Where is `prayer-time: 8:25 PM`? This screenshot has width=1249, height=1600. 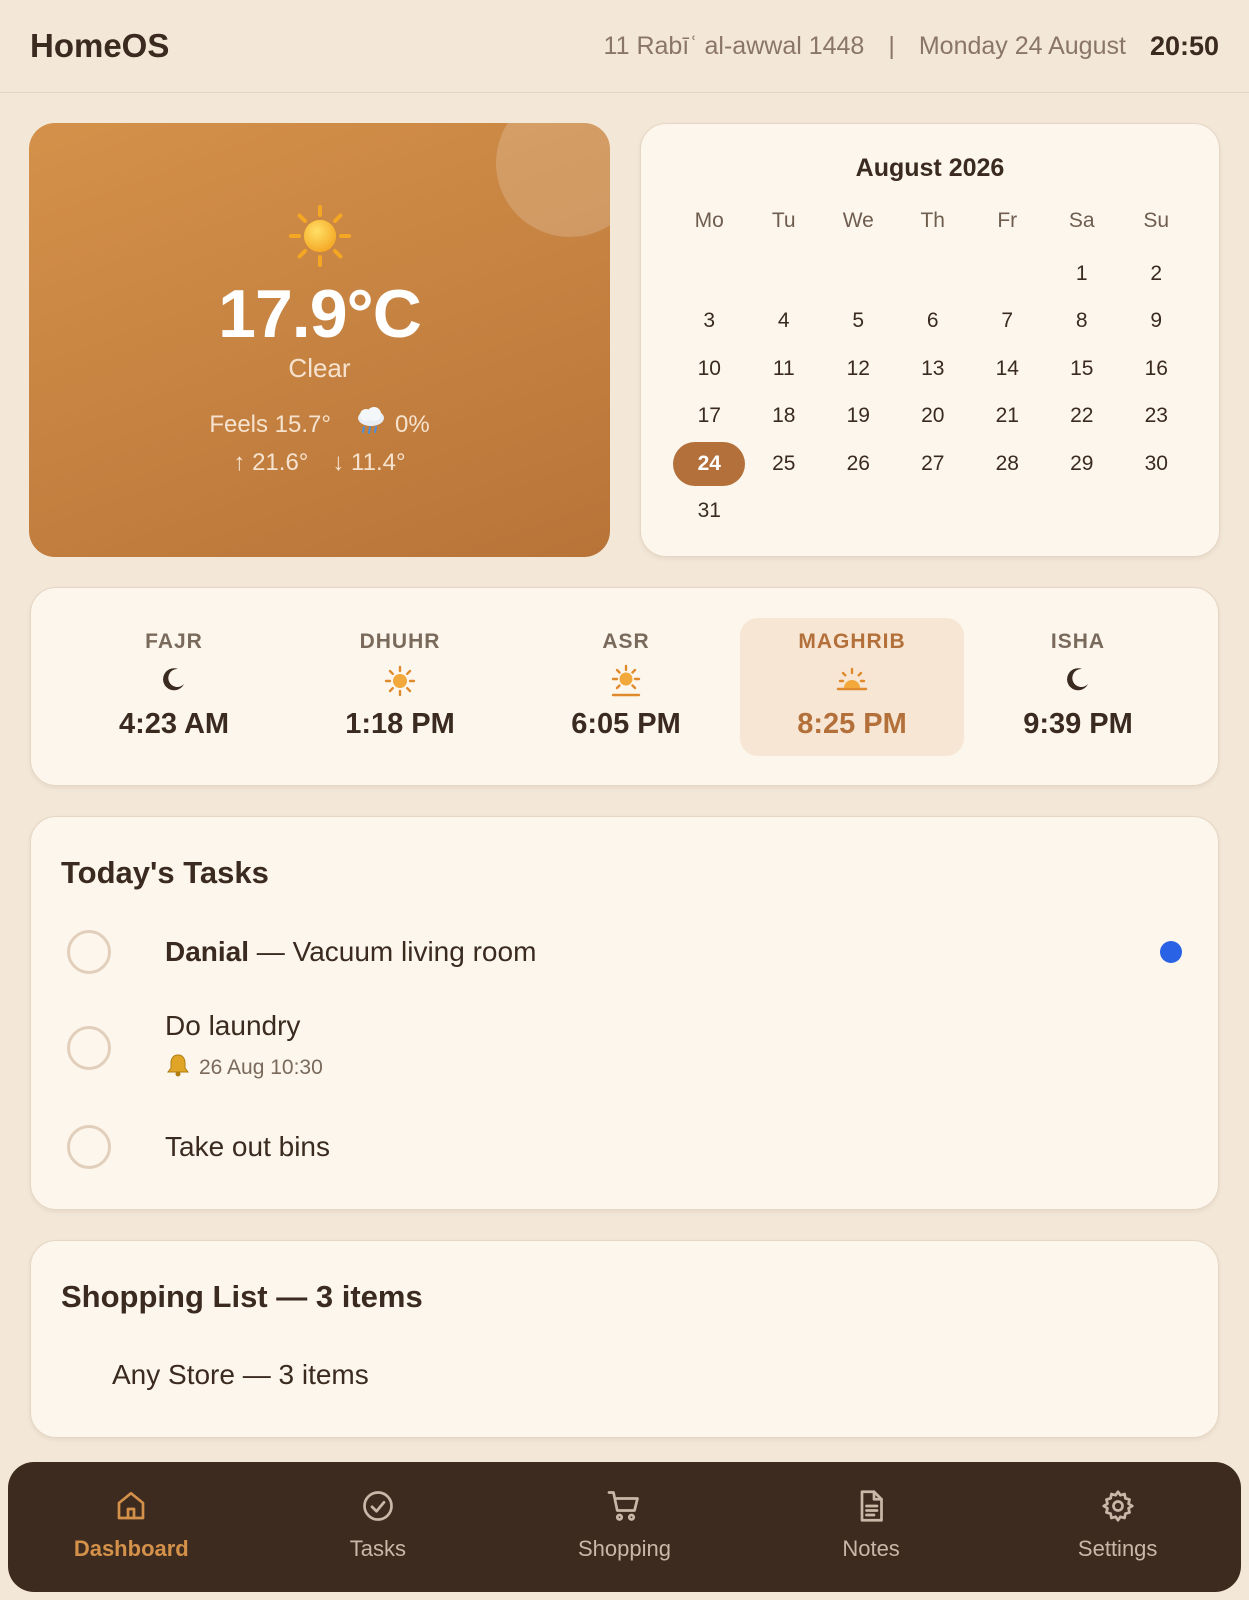
prayer-time: 8:25 PM is located at coordinates (852, 724).